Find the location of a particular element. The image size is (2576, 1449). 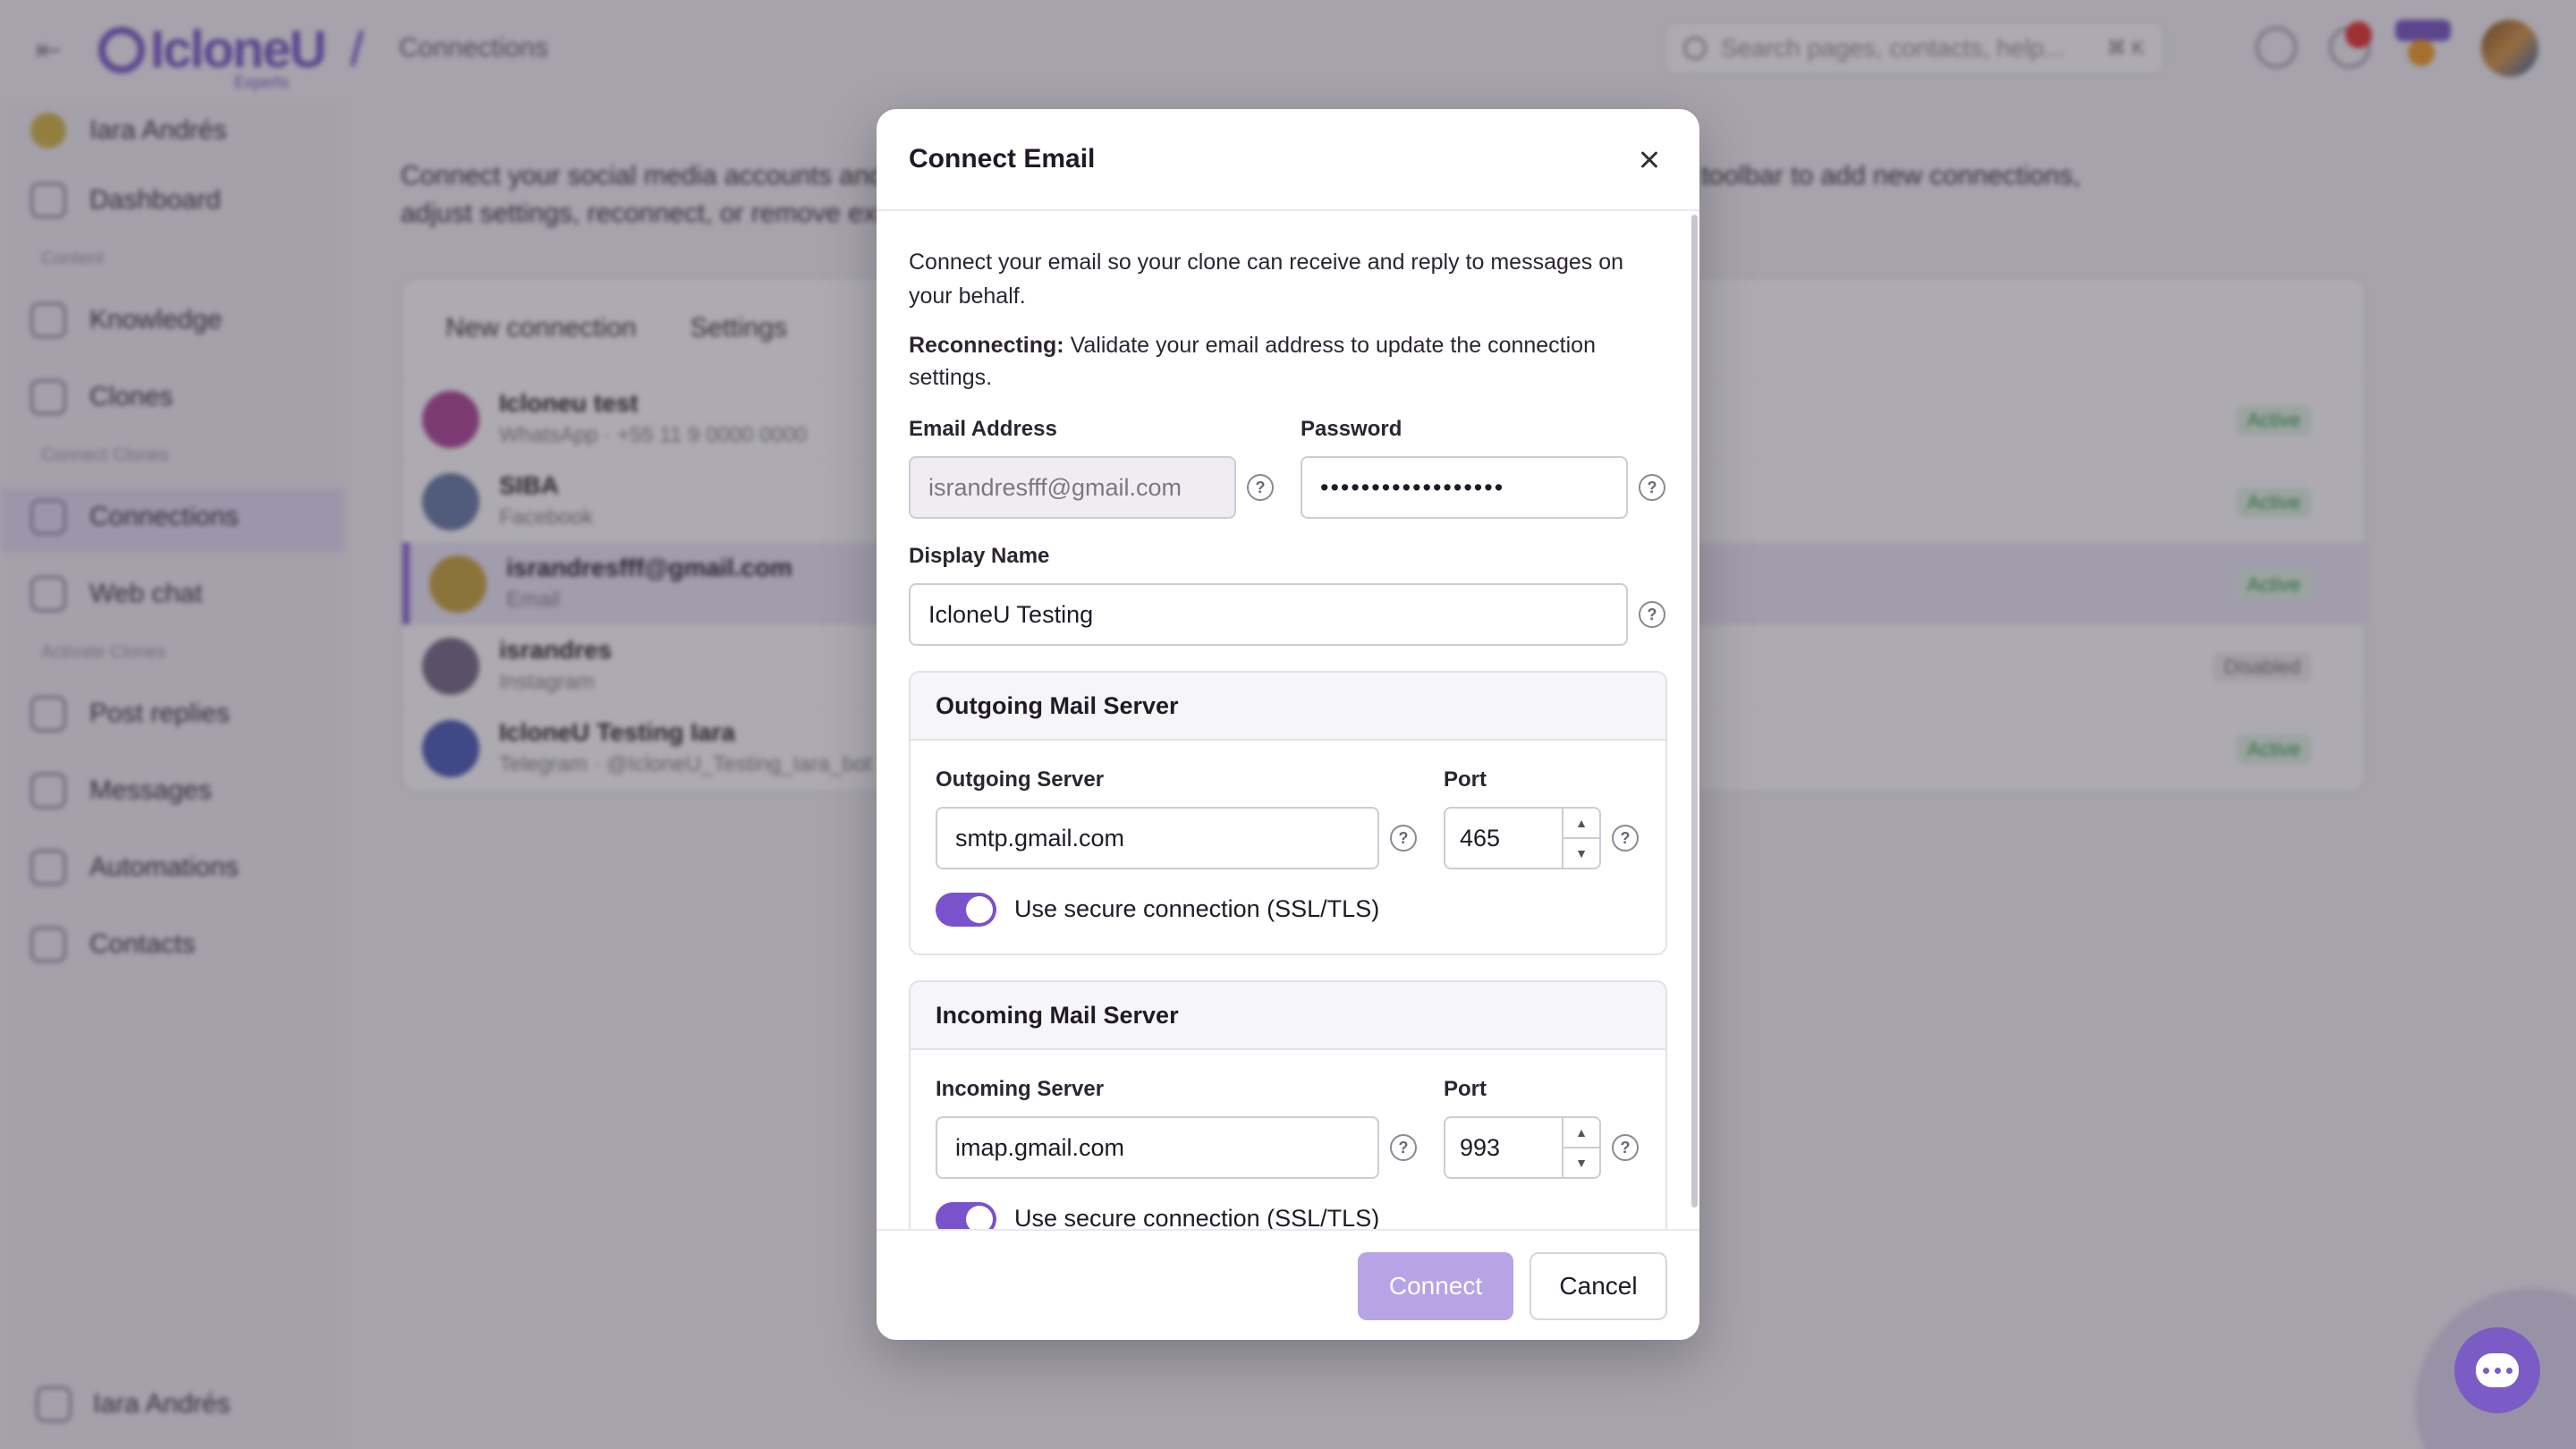

outgoing-server-label: Outgoing Server is located at coordinates (1020, 779).